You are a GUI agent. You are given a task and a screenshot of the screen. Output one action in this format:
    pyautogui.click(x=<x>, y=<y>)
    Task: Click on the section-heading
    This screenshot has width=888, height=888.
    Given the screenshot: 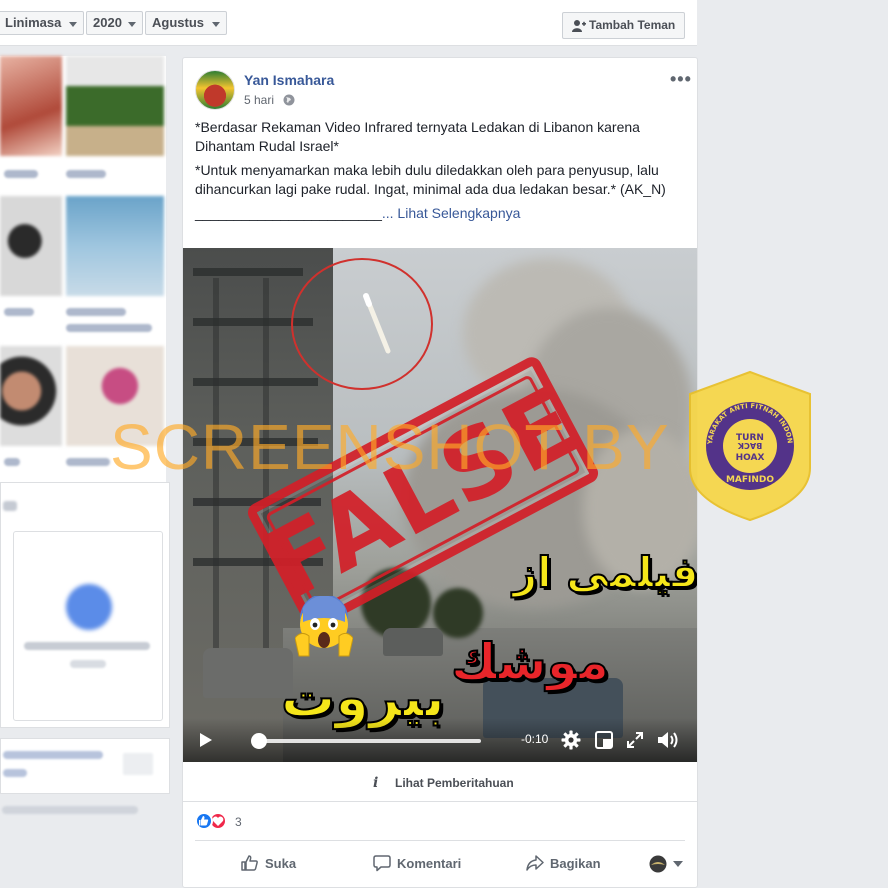 What is the action you would take?
    pyautogui.click(x=10, y=506)
    